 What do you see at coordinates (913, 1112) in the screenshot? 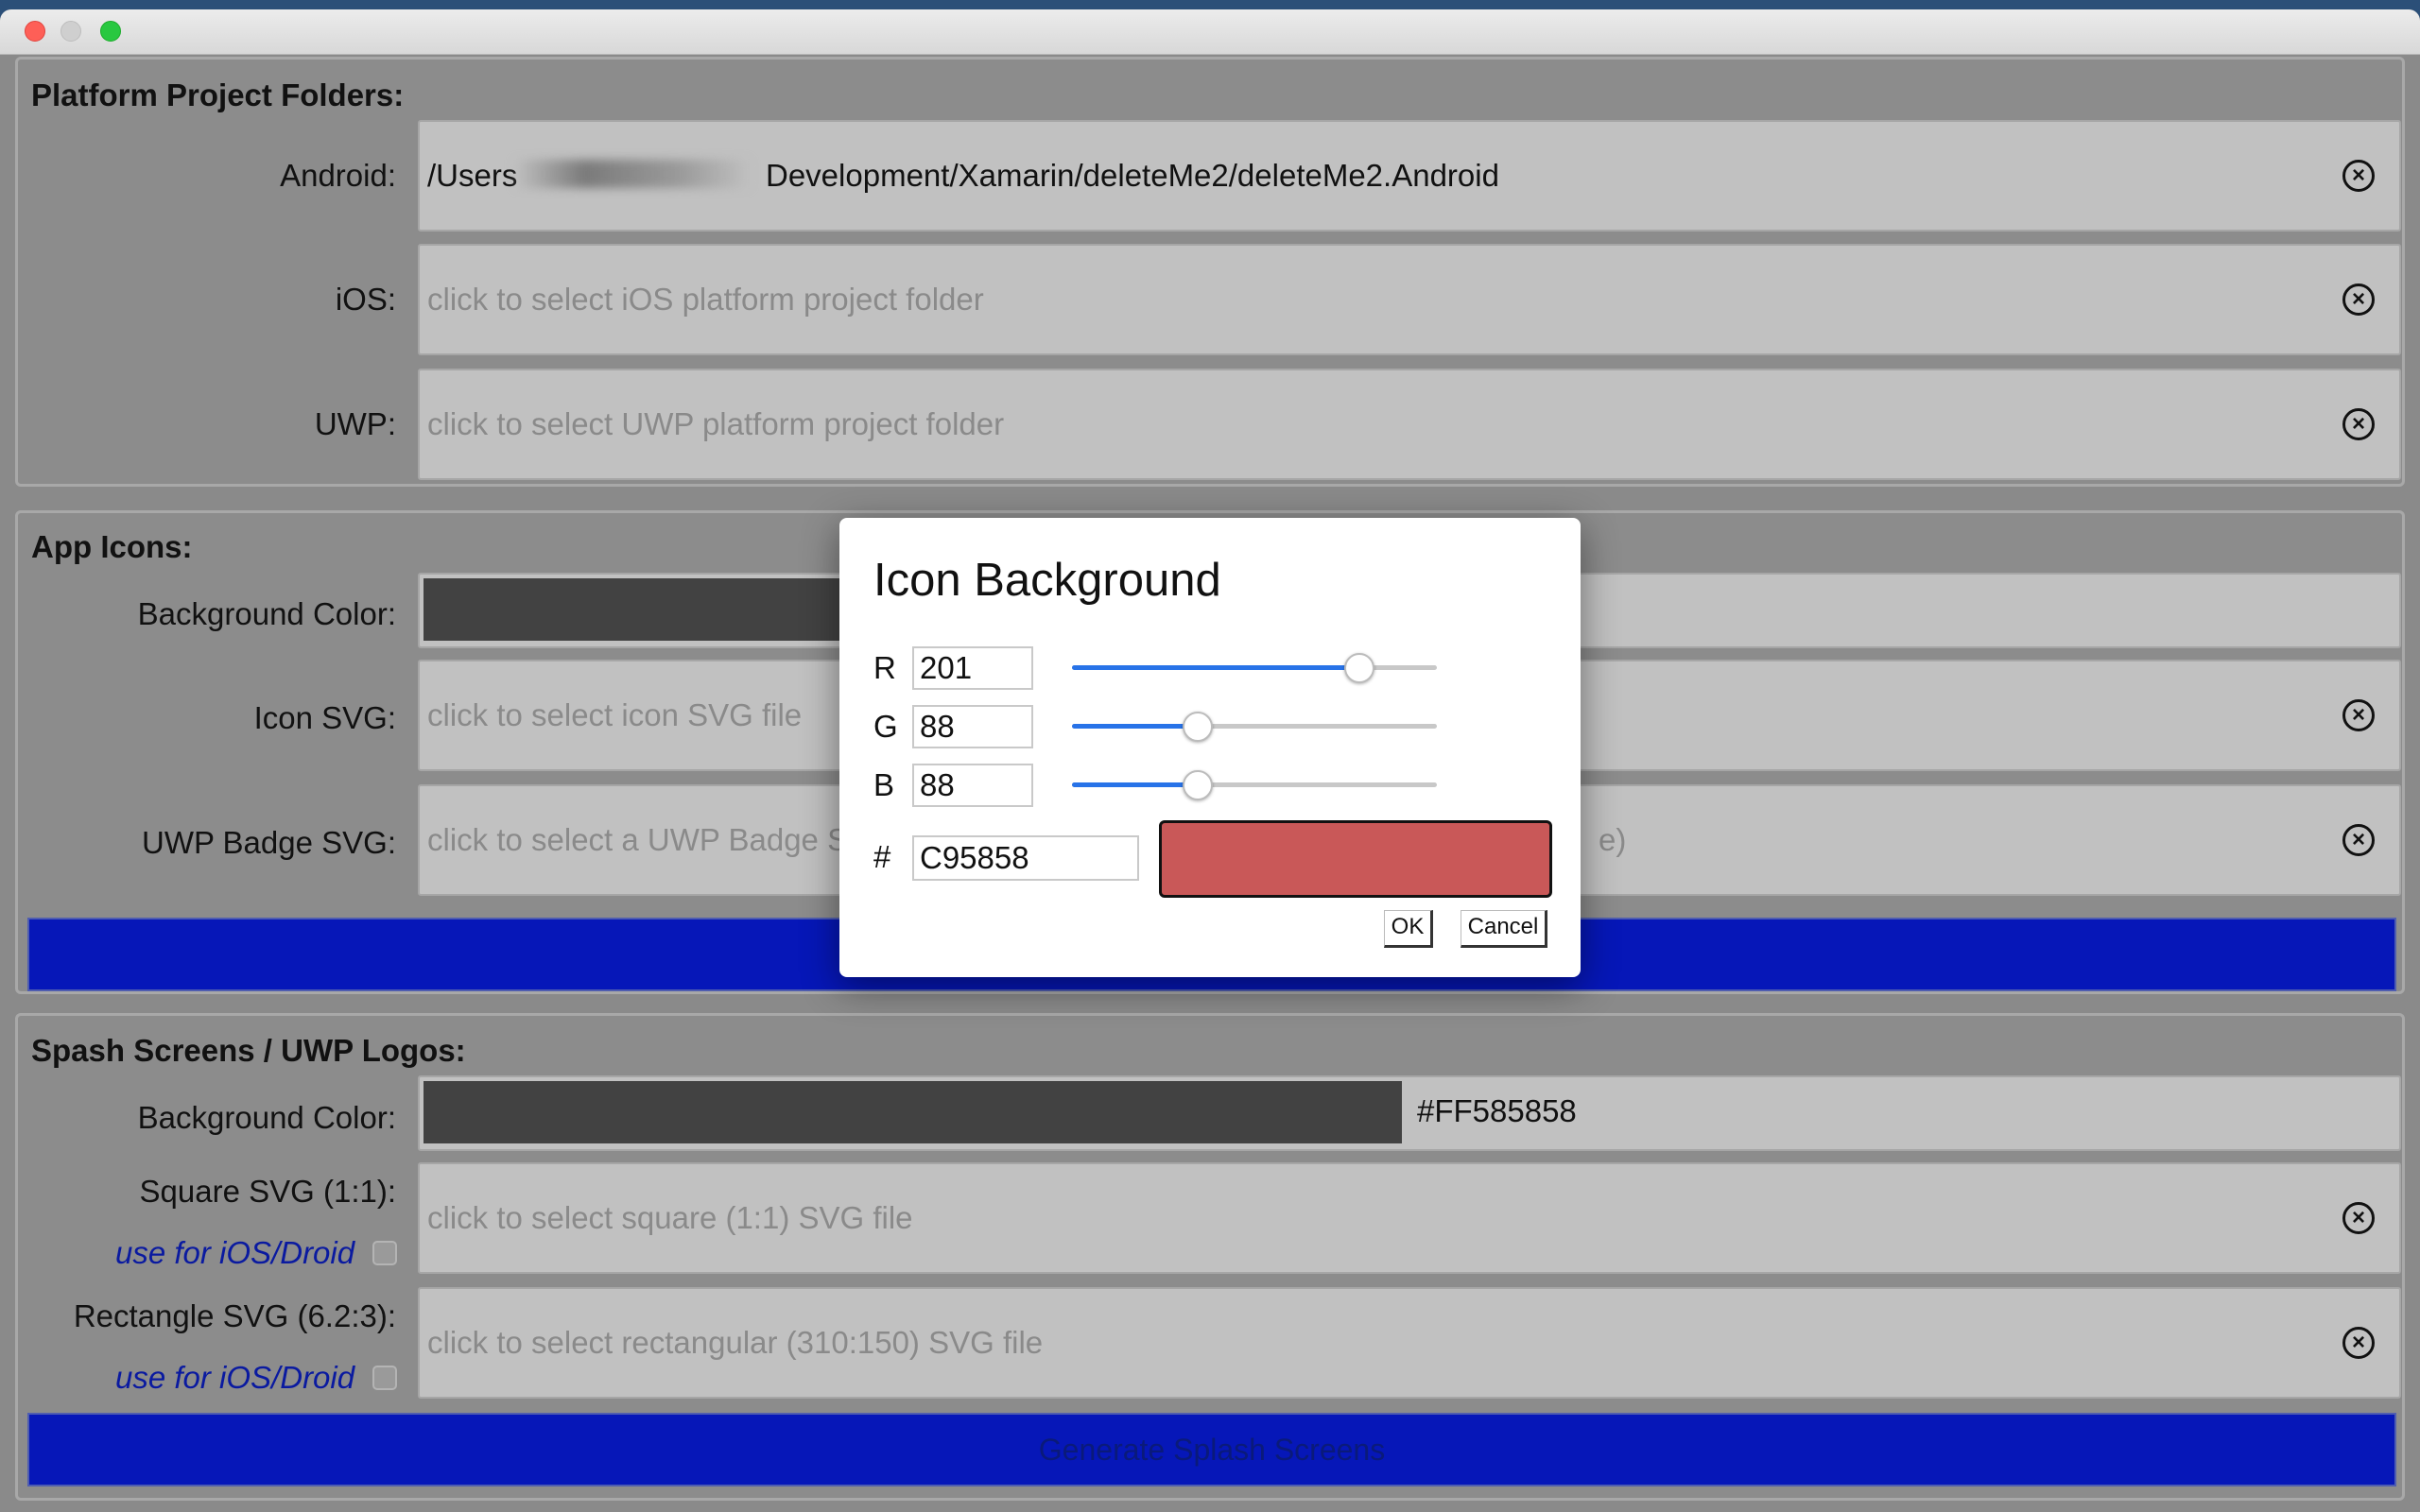
I see `splash-background-swatch` at bounding box center [913, 1112].